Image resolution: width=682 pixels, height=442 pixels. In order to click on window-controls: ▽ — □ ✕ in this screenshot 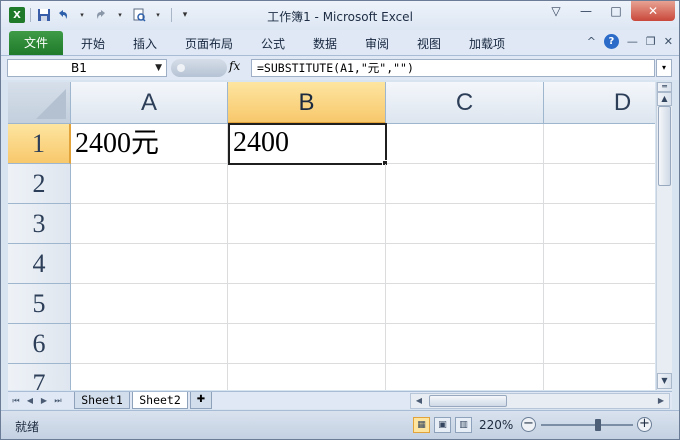, I will do `click(608, 11)`.